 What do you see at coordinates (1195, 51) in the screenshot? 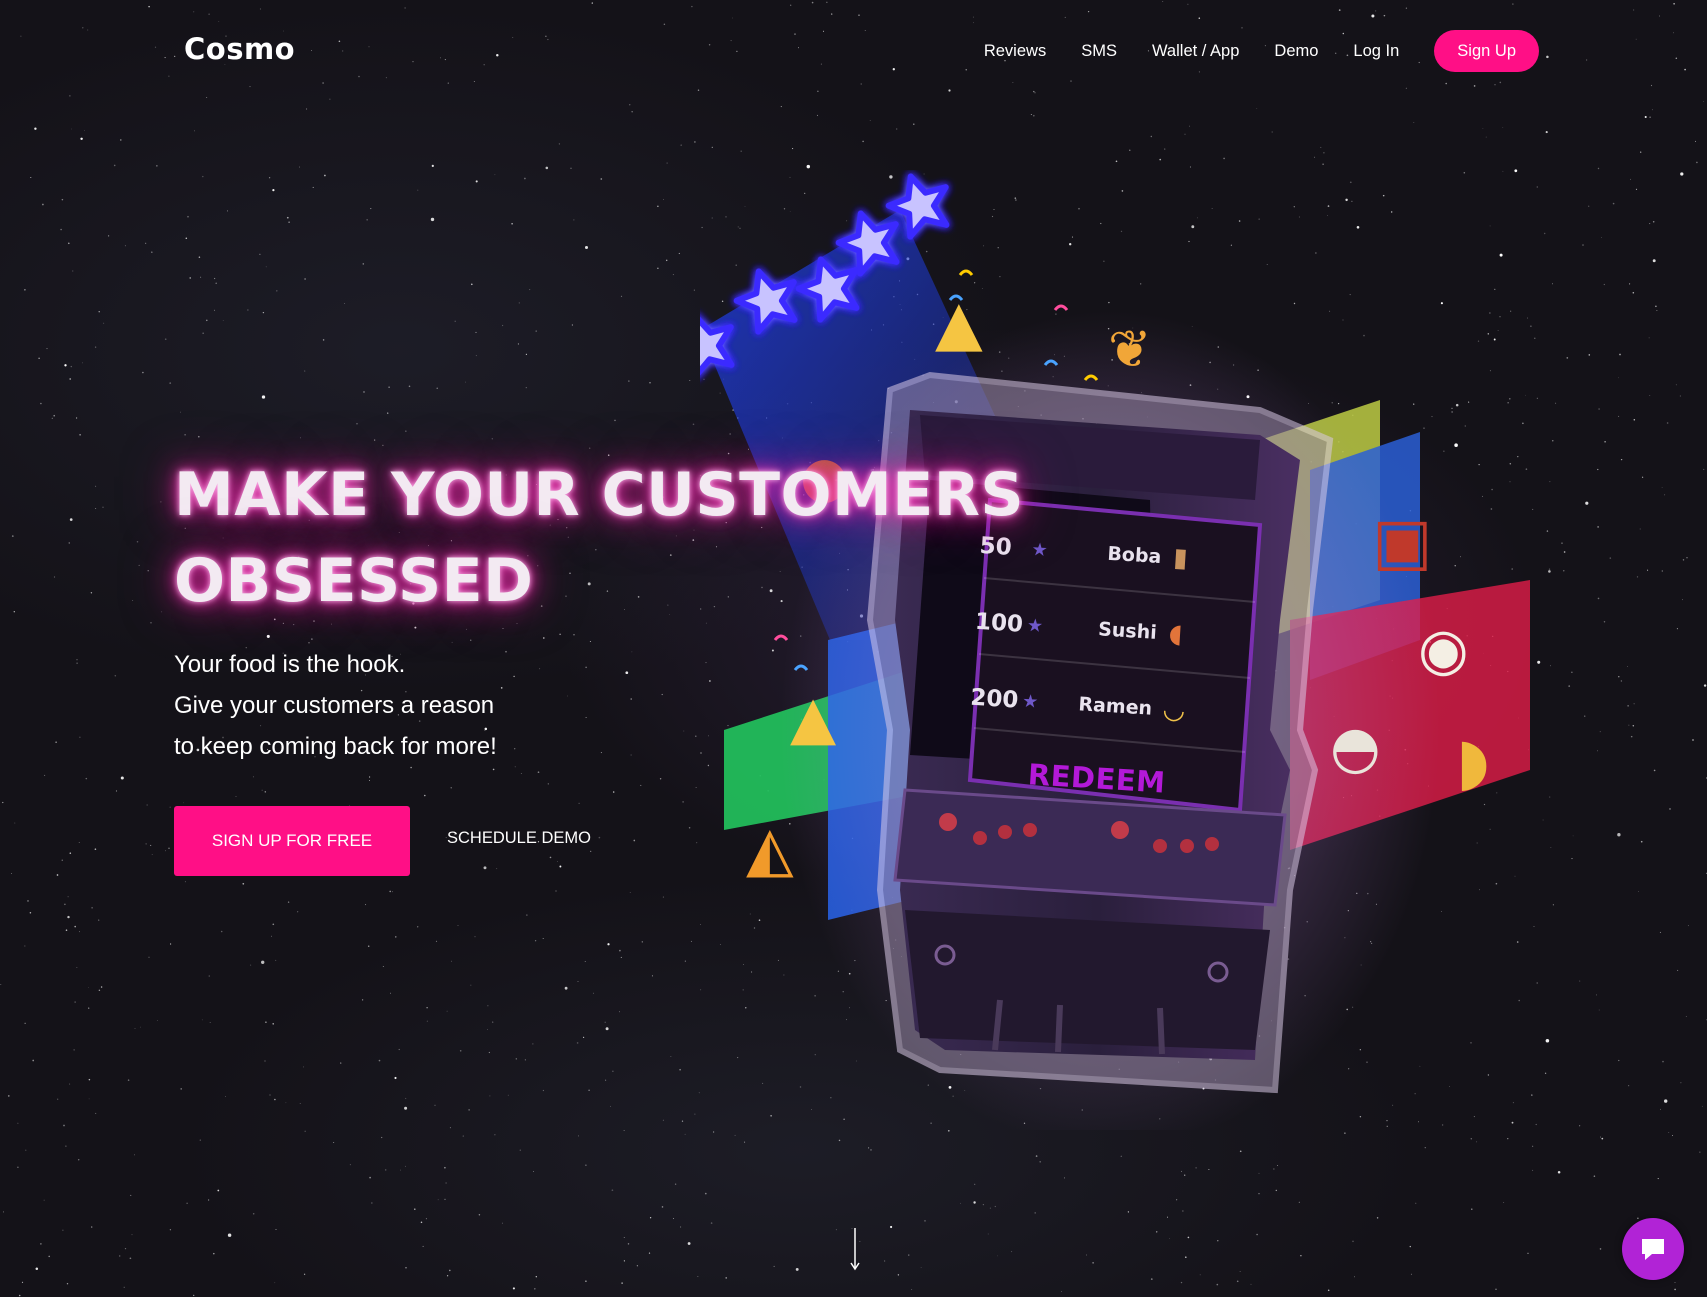
I see `nav-link-wallet-app: Wallet / App` at bounding box center [1195, 51].